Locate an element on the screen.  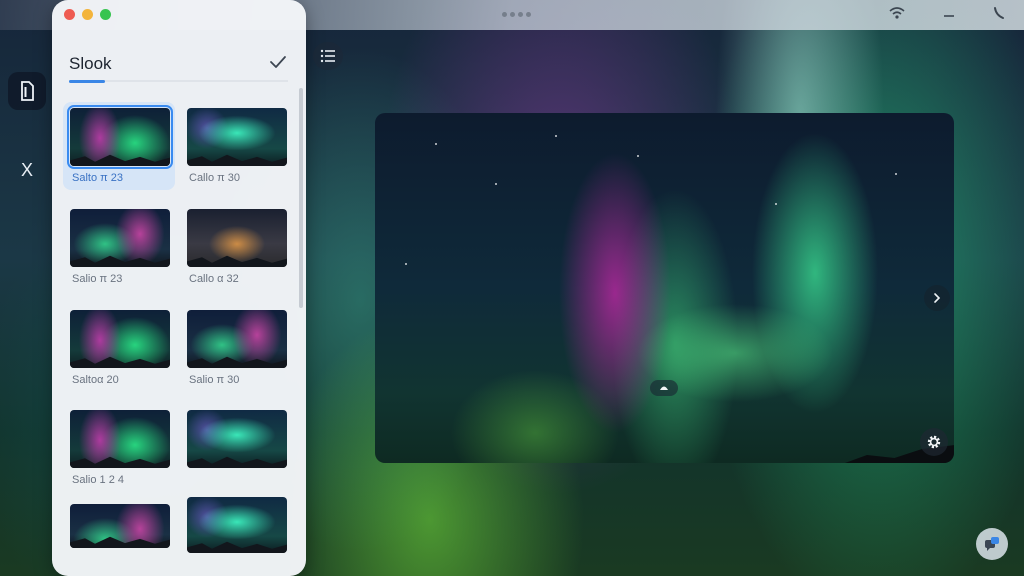
thumbnail-item: Callo α 32 is located at coordinates (236, 247).